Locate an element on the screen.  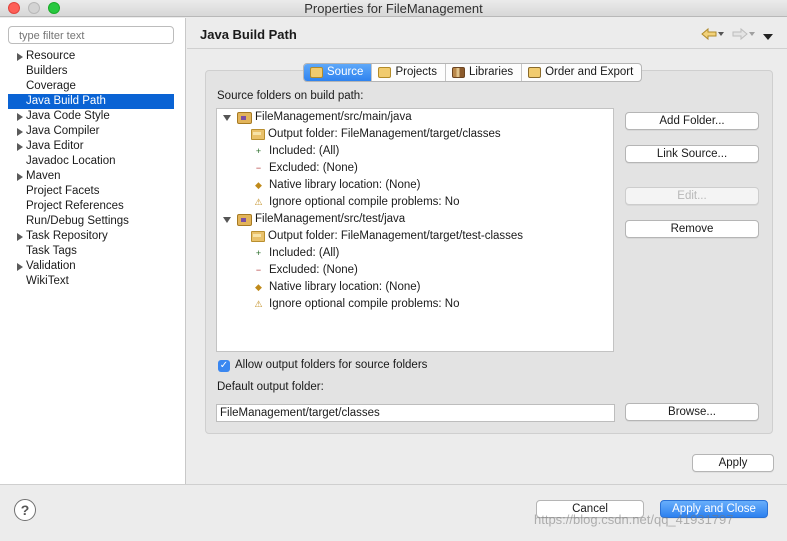
native-library-icon: ◆ is located at coordinates (258, 185).